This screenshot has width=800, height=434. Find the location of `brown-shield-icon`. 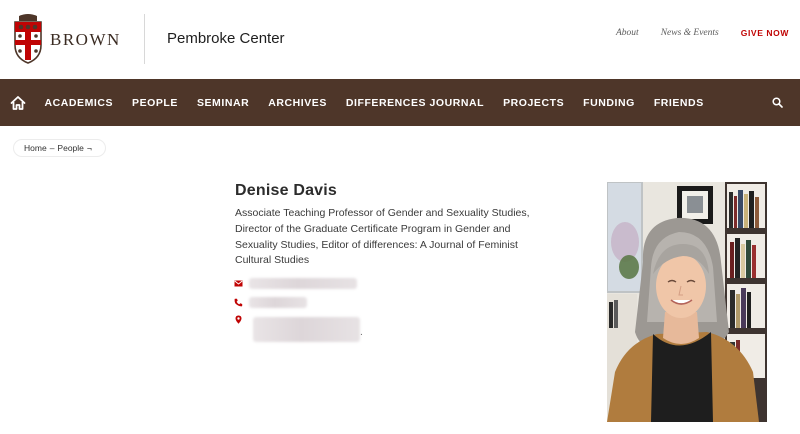

brown-shield-icon is located at coordinates (28, 39).